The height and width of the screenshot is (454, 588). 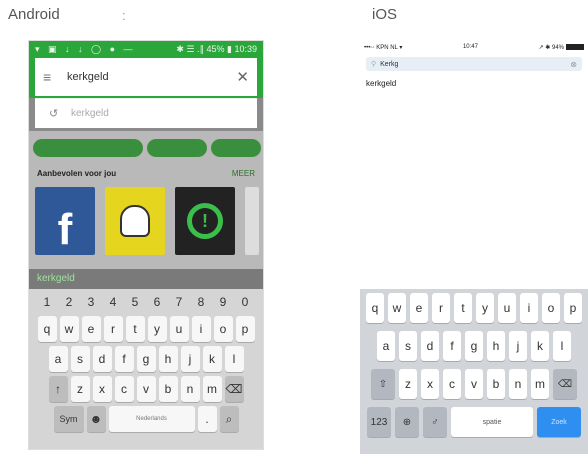 I want to click on key-8: 8, so click(x=201, y=302).